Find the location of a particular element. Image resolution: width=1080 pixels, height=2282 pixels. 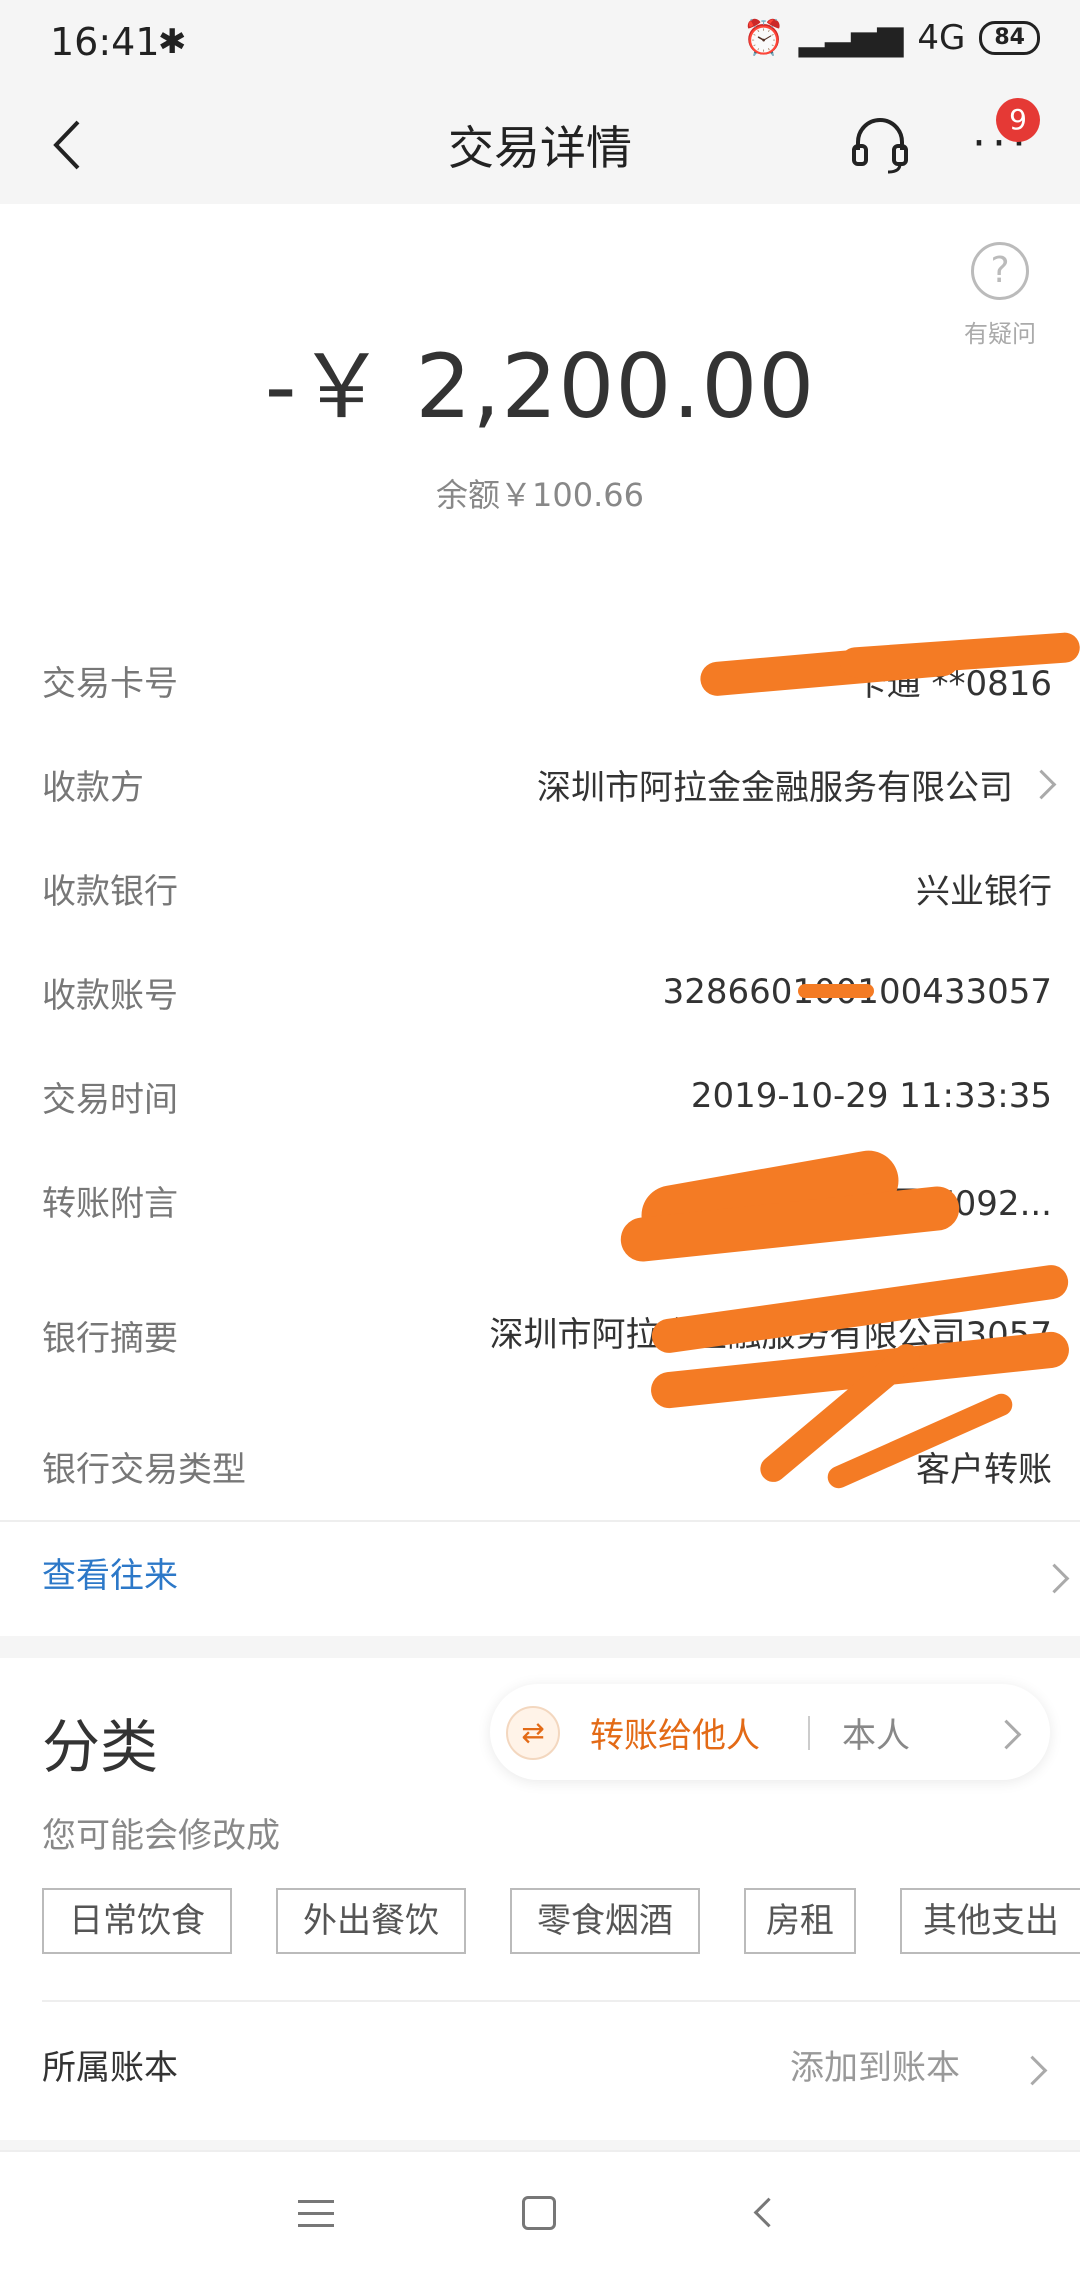

section-gap is located at coordinates (540, 1647).